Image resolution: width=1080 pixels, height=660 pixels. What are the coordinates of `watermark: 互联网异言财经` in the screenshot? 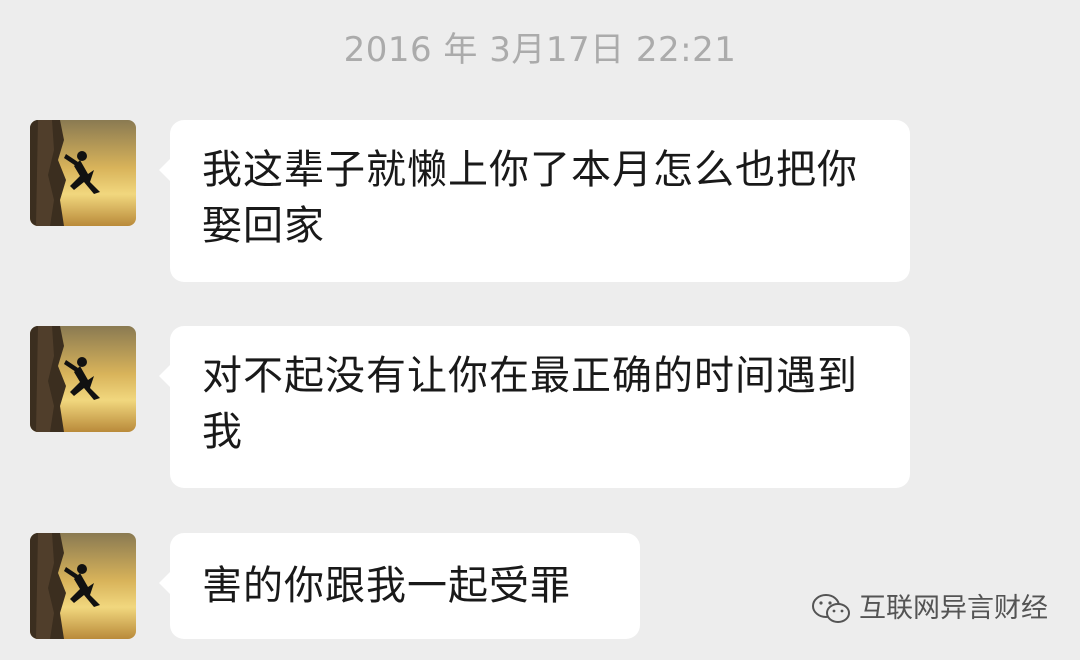 It's located at (929, 609).